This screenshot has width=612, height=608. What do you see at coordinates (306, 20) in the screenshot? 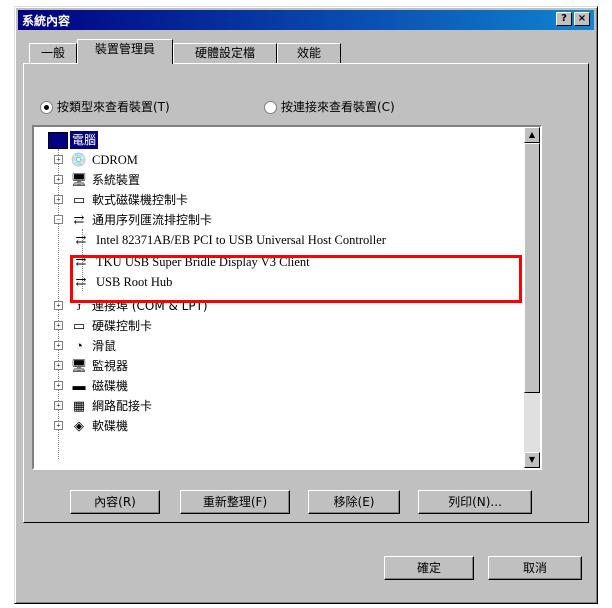
I see `title-bar: 系統內容 ? ×` at bounding box center [306, 20].